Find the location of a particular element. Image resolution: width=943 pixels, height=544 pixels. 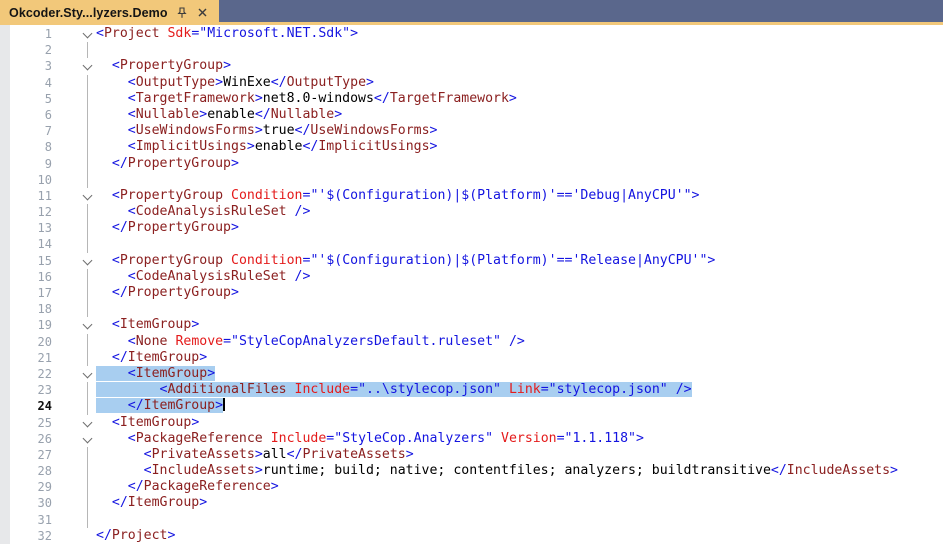

code-line: <Nullable>enable</Nullable> is located at coordinates (519, 115).